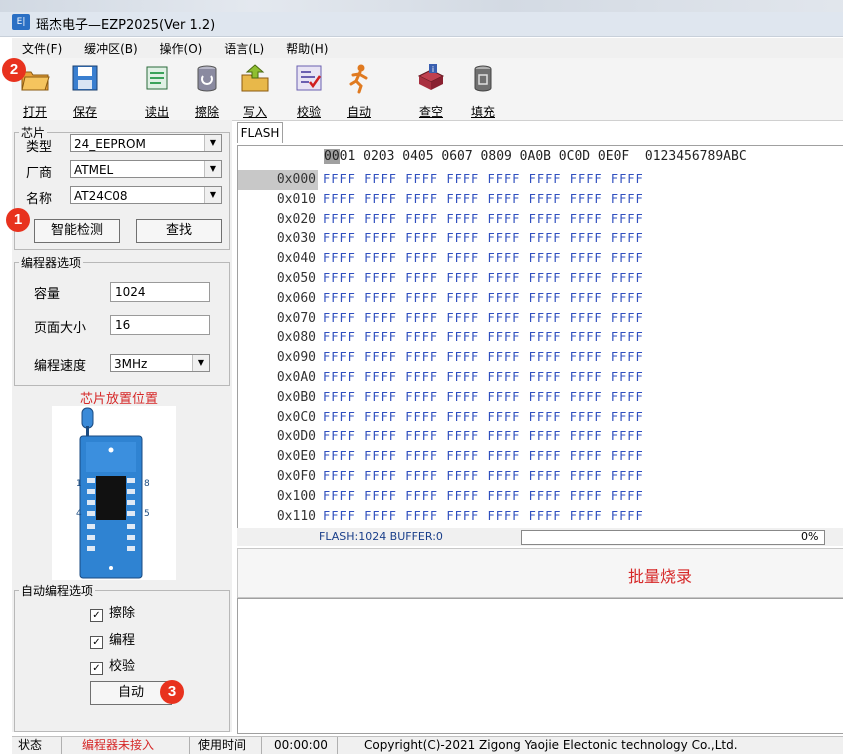 This screenshot has height=754, width=843. I want to click on chip-type-value: 24_EEPROM, so click(110, 144).